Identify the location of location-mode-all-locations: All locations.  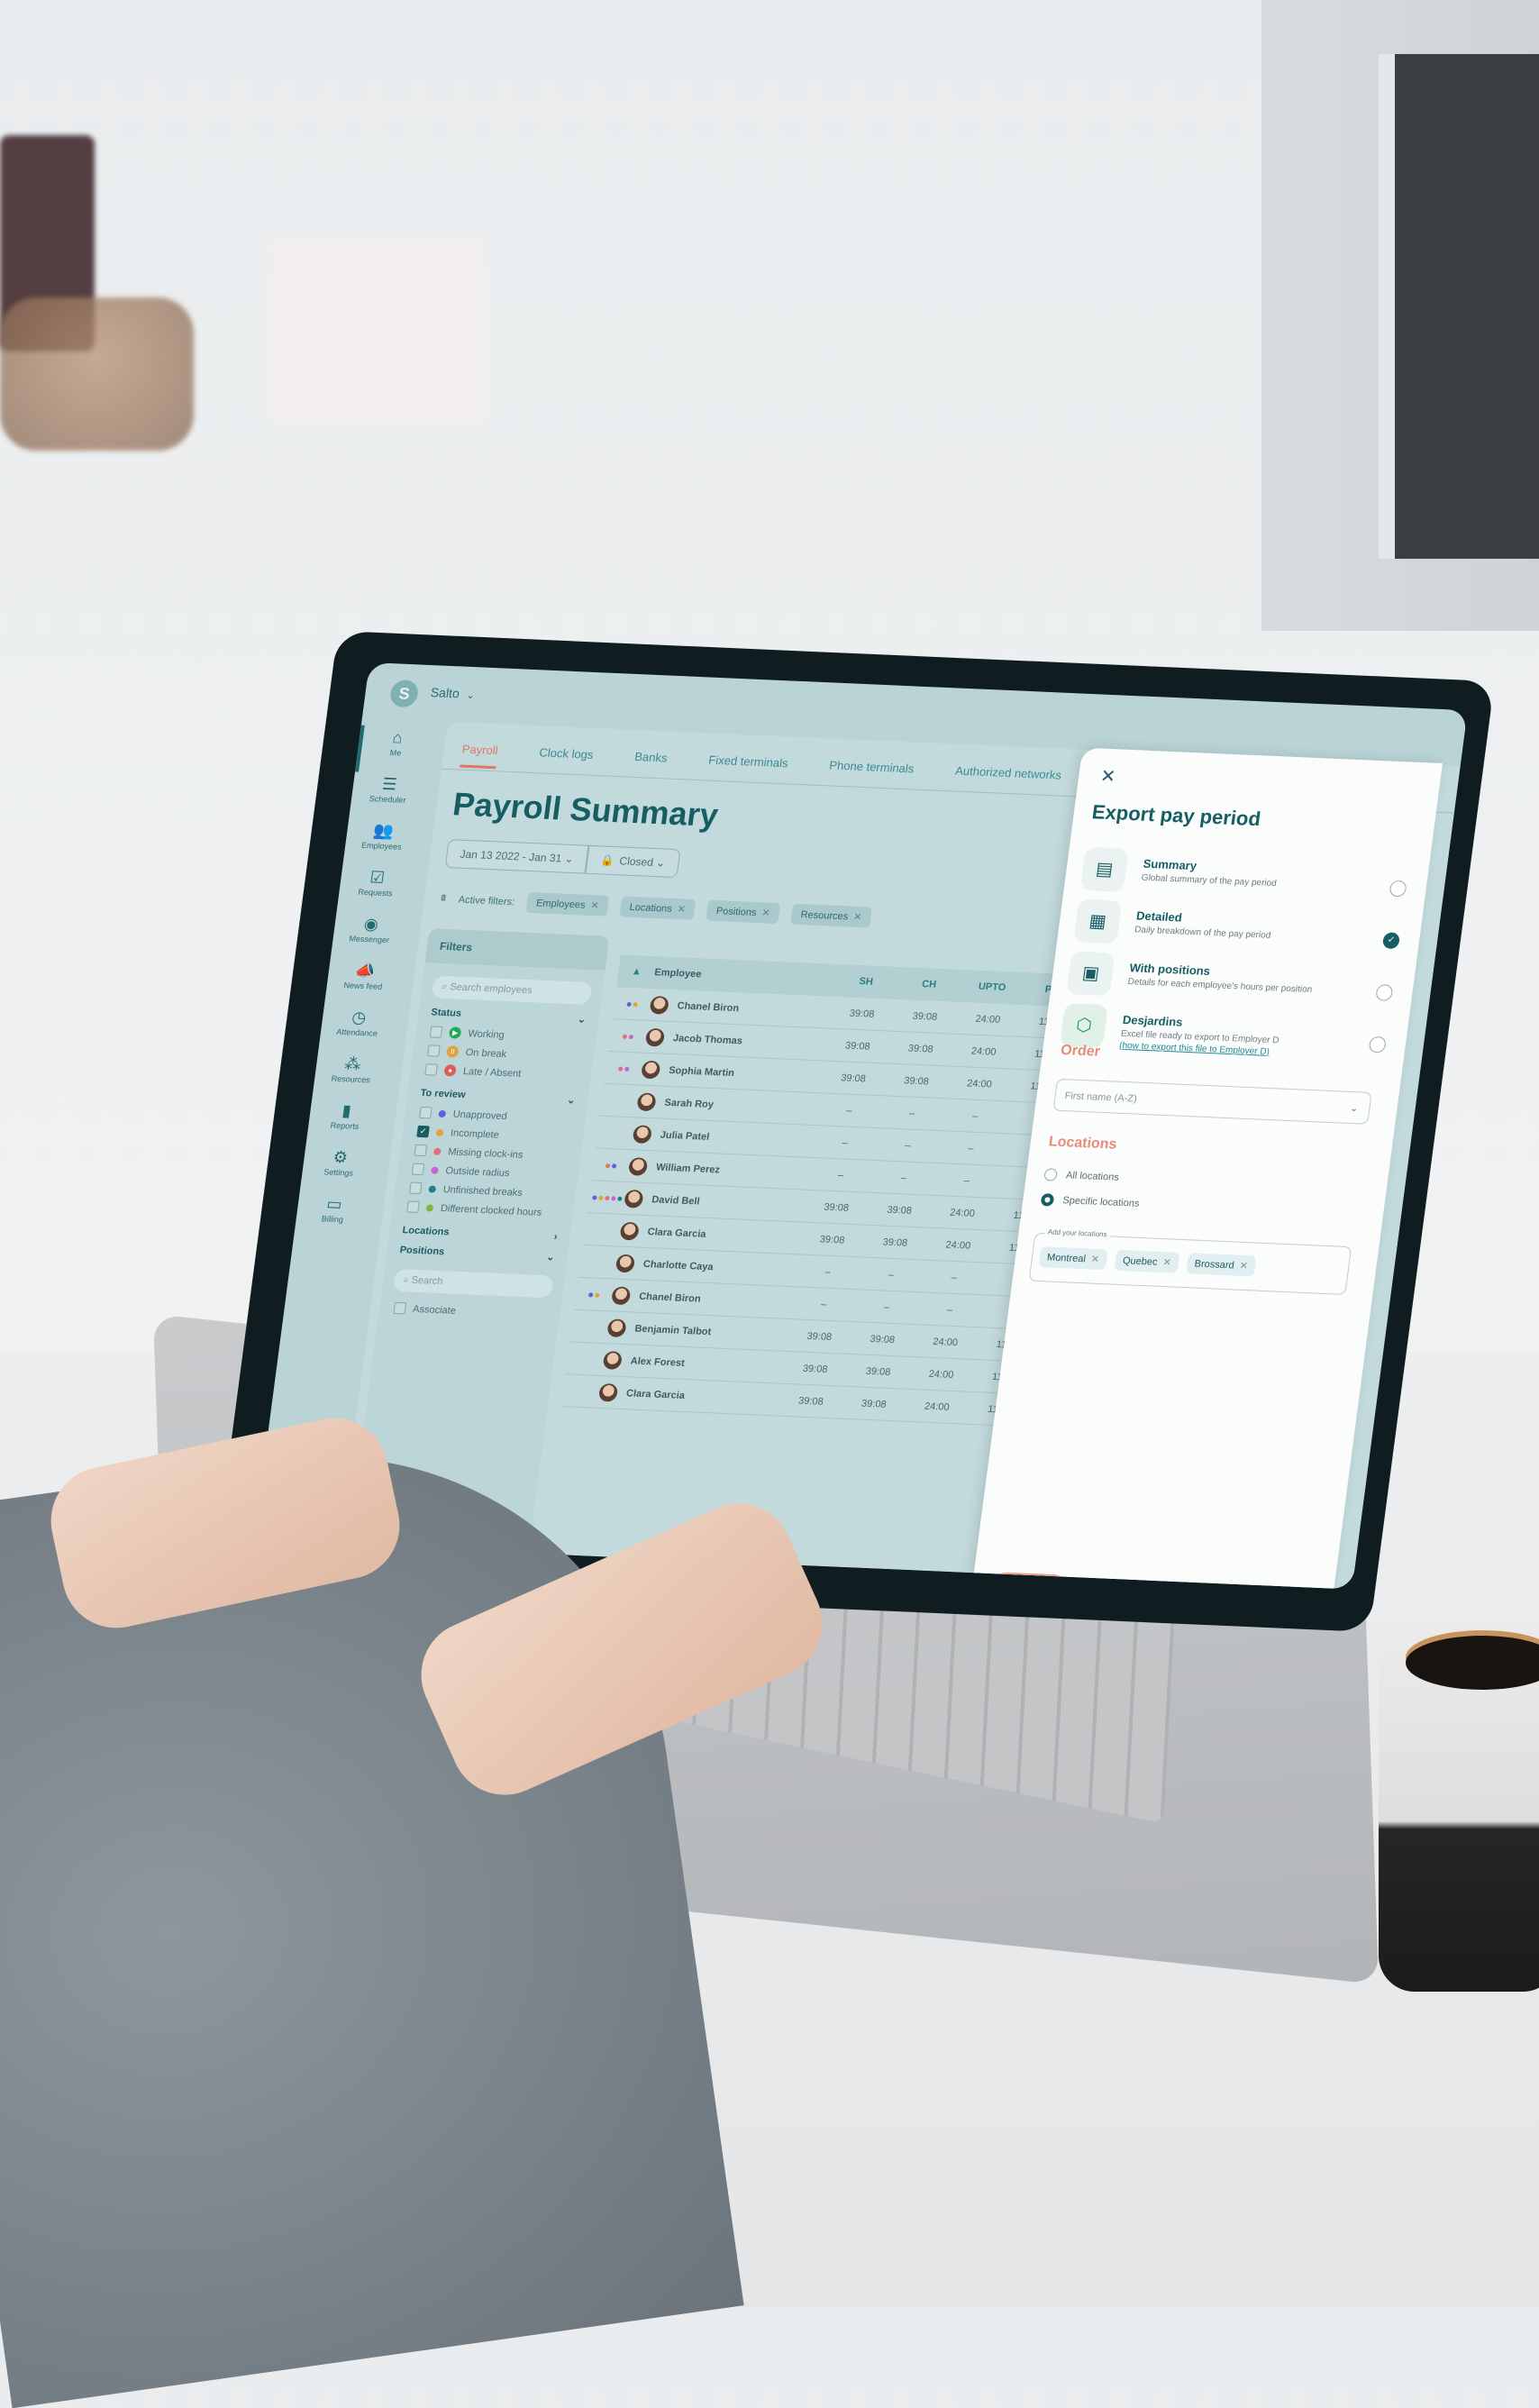
(1081, 1176).